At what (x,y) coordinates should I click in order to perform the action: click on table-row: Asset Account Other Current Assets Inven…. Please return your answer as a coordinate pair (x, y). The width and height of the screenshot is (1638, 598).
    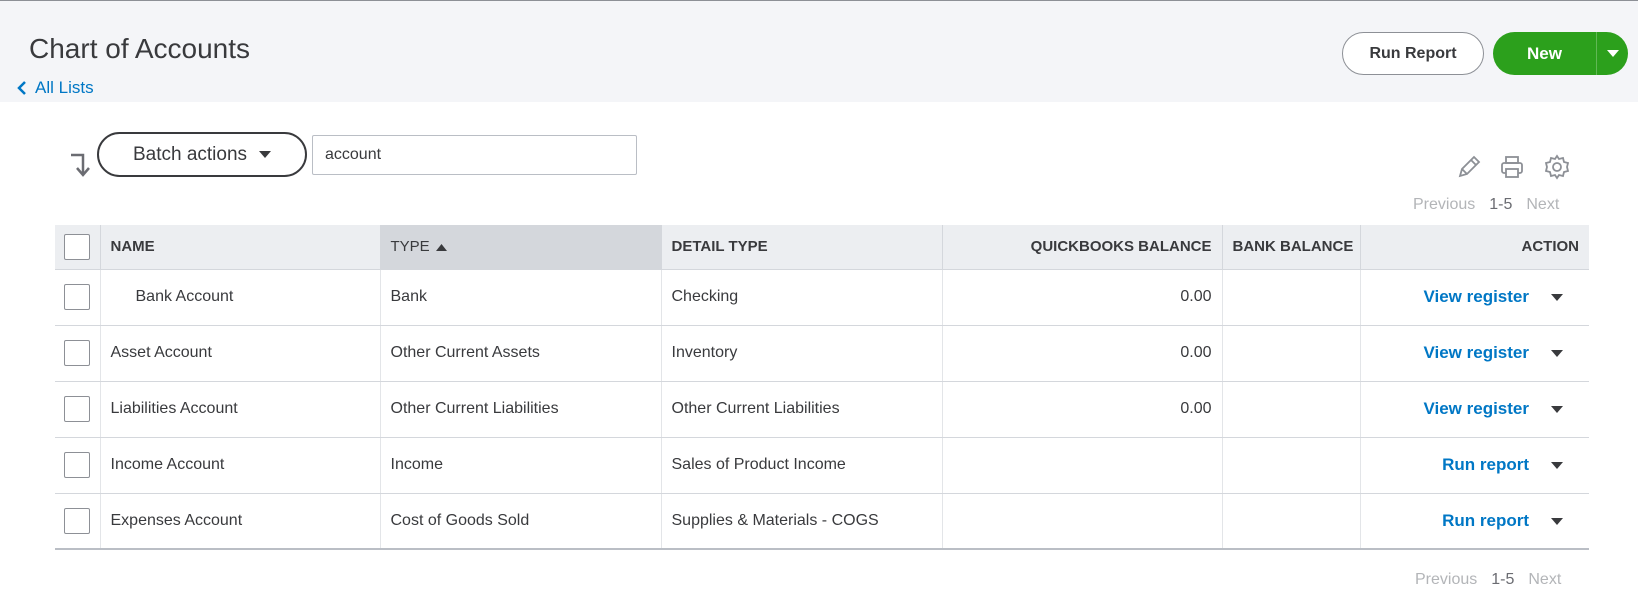
    Looking at the image, I should click on (822, 353).